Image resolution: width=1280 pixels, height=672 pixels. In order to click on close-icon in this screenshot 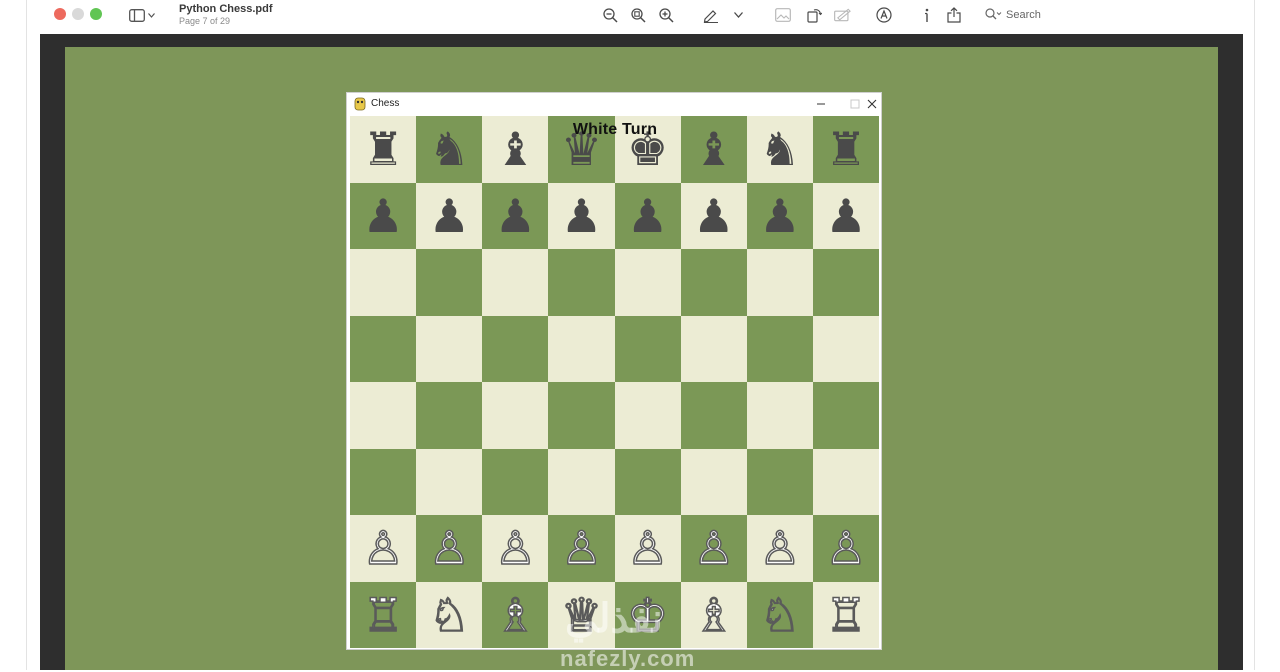, I will do `click(872, 104)`.